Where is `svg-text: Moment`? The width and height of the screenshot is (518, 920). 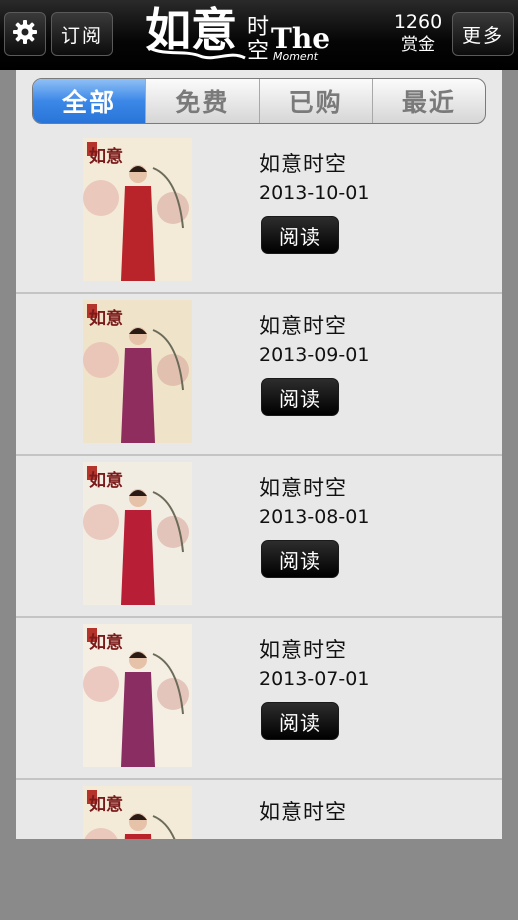 svg-text: Moment is located at coordinates (296, 56).